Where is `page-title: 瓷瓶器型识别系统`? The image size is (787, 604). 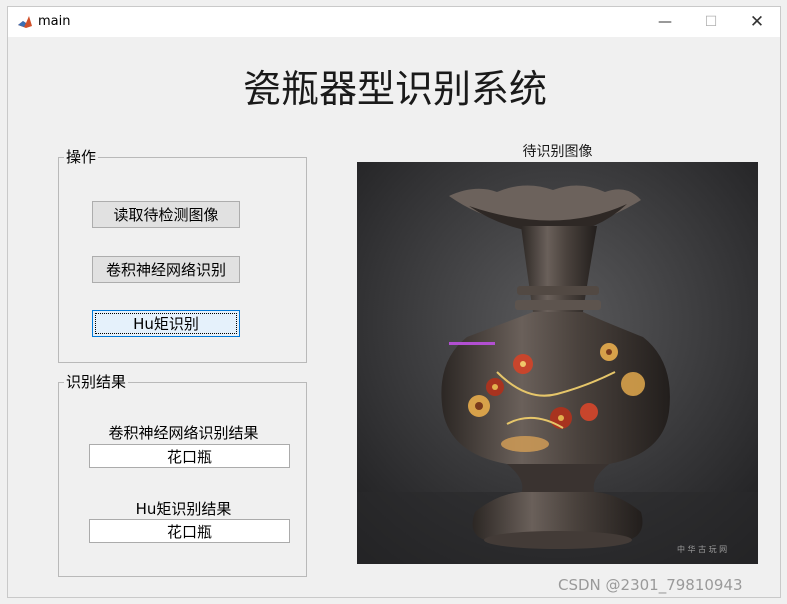
page-title: 瓷瓶器型识别系统 is located at coordinates (394, 89).